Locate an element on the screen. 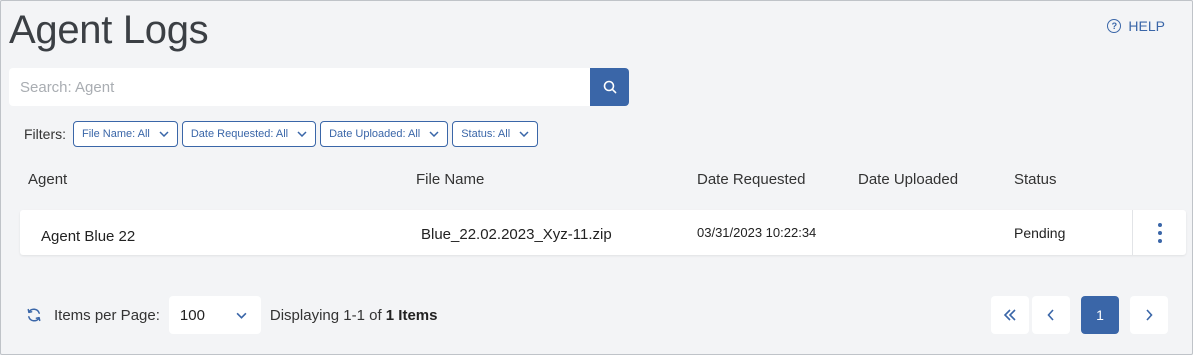 Image resolution: width=1193 pixels, height=355 pixels. next-page-button is located at coordinates (1149, 315).